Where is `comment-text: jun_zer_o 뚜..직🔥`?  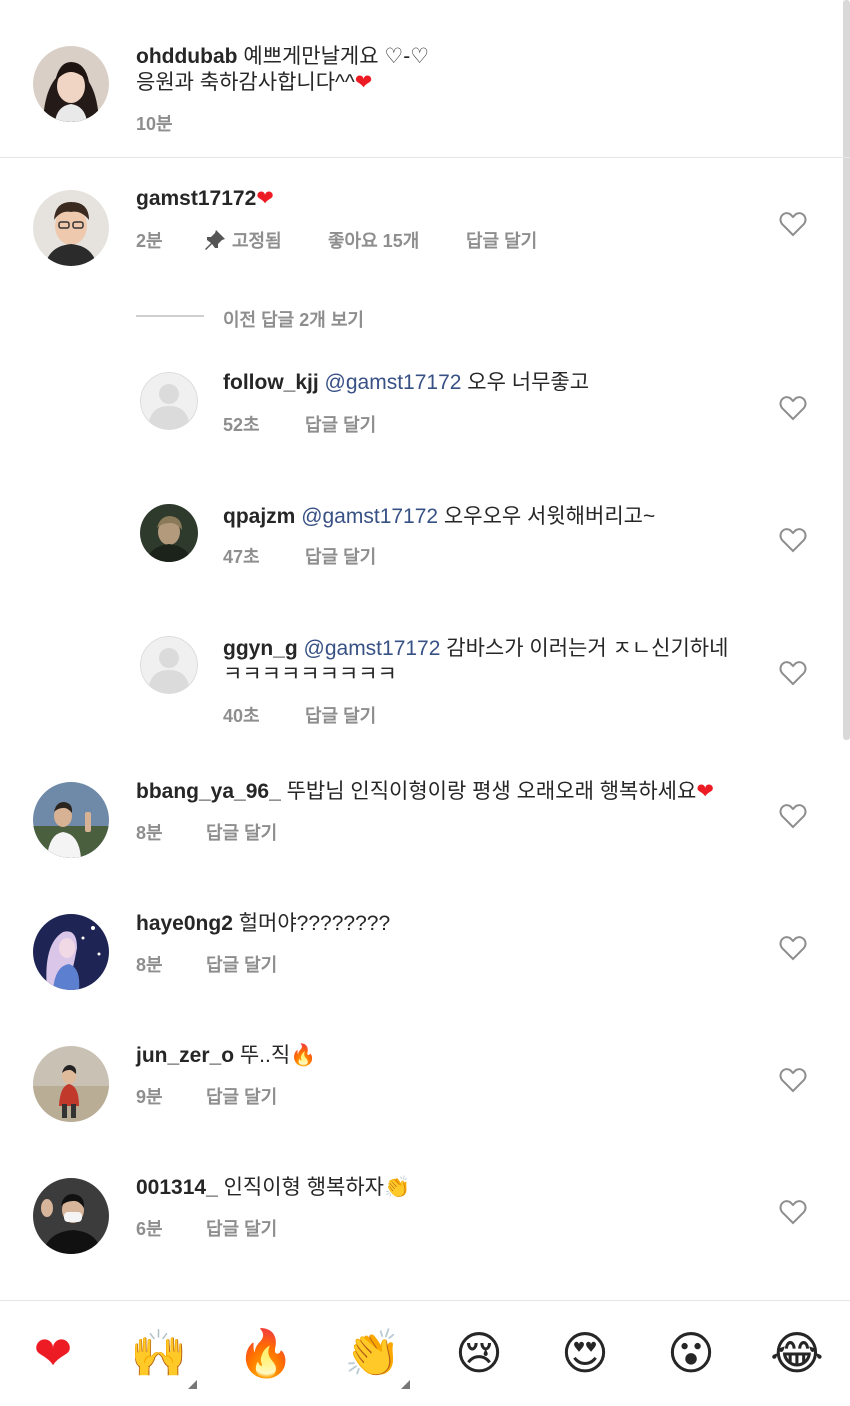
comment-text: jun_zer_o 뚜..직🔥 is located at coordinates (226, 1056).